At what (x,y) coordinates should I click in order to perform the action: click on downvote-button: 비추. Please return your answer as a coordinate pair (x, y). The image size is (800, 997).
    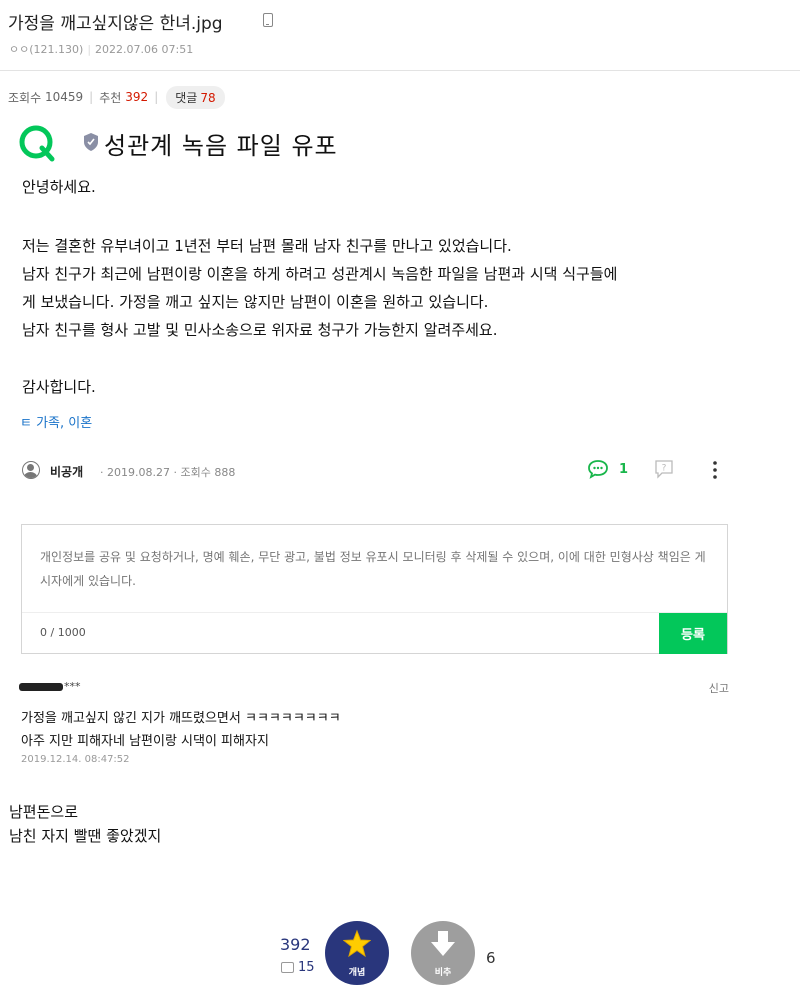
    Looking at the image, I should click on (443, 953).